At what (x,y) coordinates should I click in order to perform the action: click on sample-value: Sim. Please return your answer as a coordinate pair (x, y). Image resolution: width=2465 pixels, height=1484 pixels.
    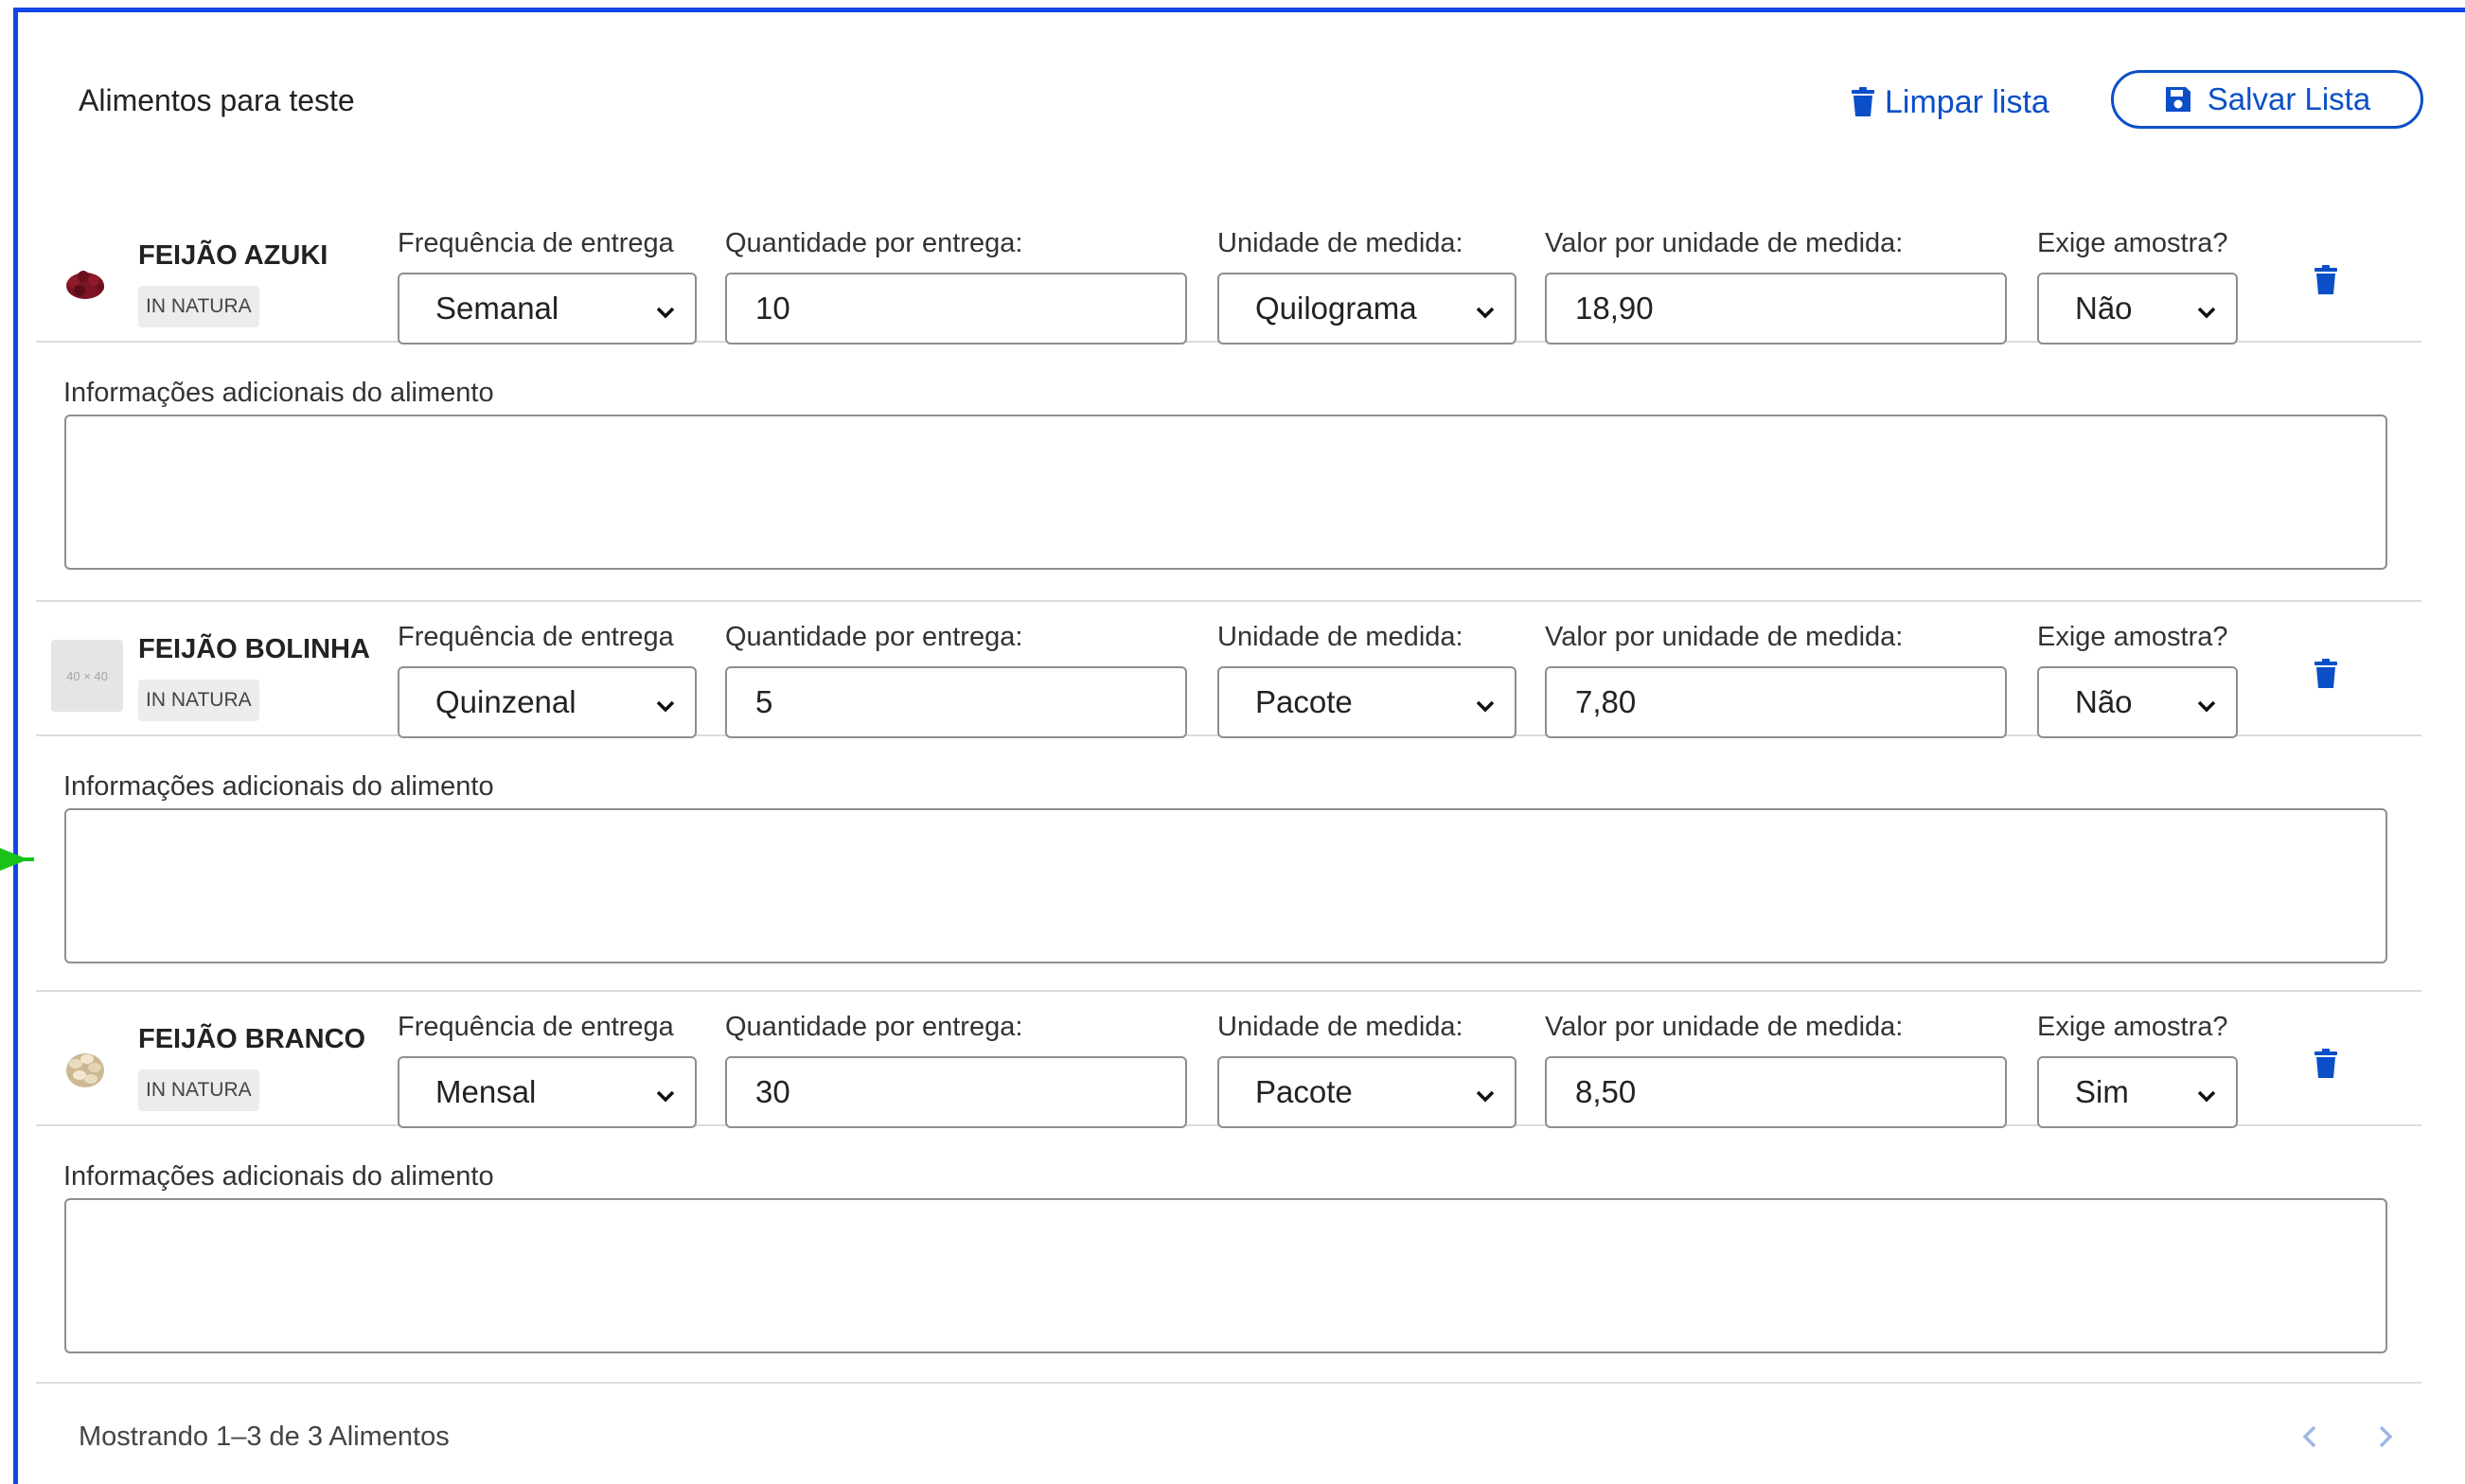
    Looking at the image, I should click on (2102, 1091).